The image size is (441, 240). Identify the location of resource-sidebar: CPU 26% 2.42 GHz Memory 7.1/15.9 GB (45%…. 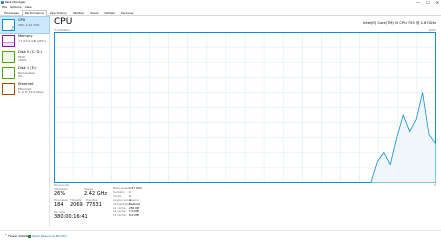
(25, 121).